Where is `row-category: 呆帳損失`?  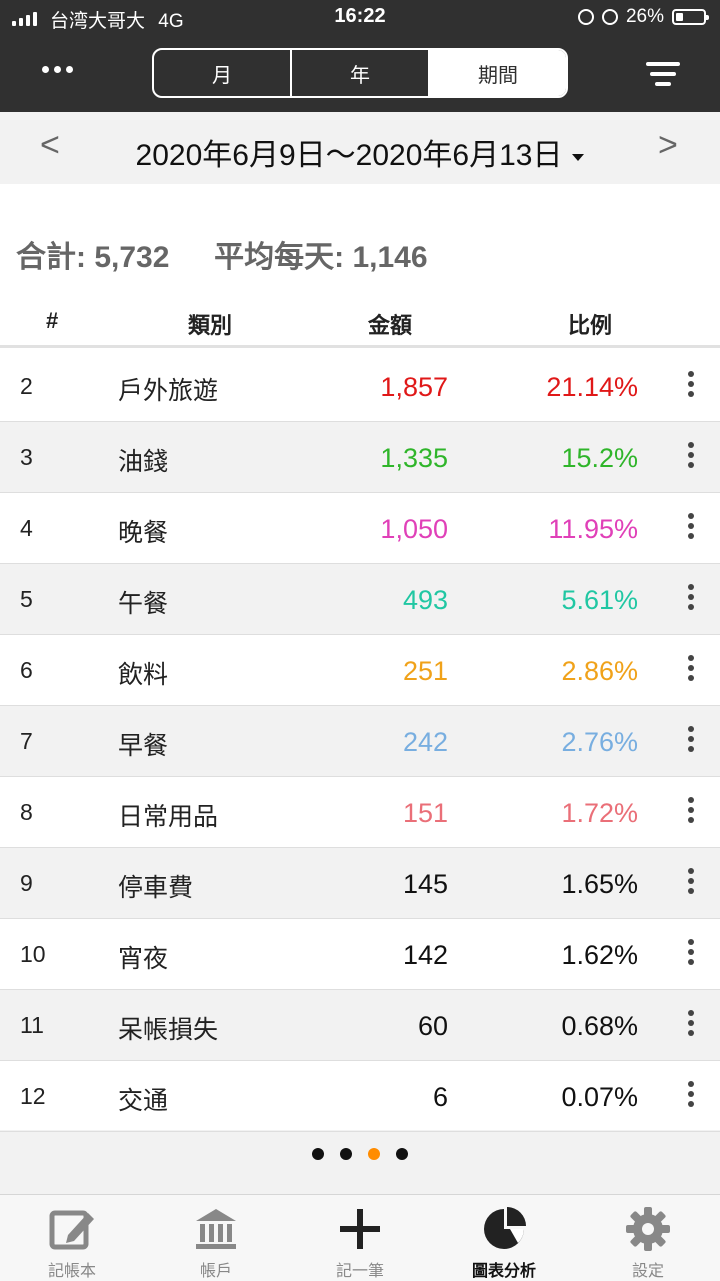 row-category: 呆帳損失 is located at coordinates (168, 1030).